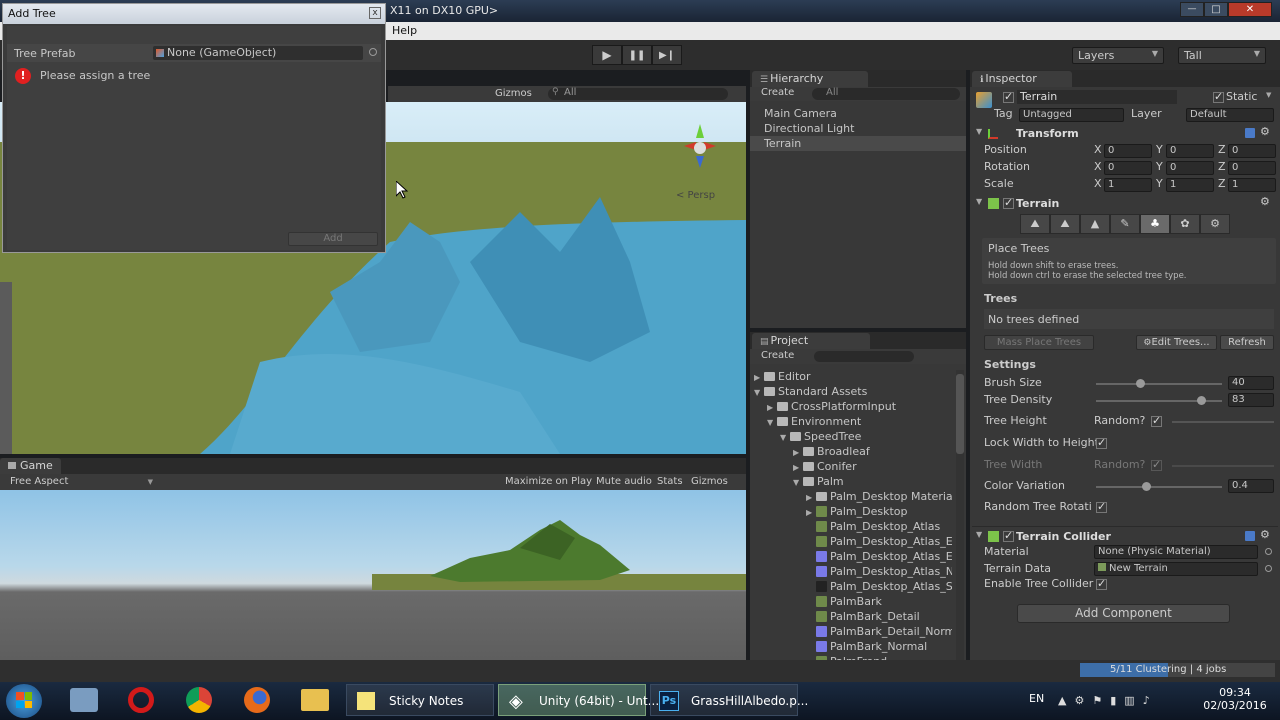 The width and height of the screenshot is (1280, 720). Describe the element at coordinates (852, 451) in the screenshot. I see `project-item: ▶ Broadleaf` at that location.